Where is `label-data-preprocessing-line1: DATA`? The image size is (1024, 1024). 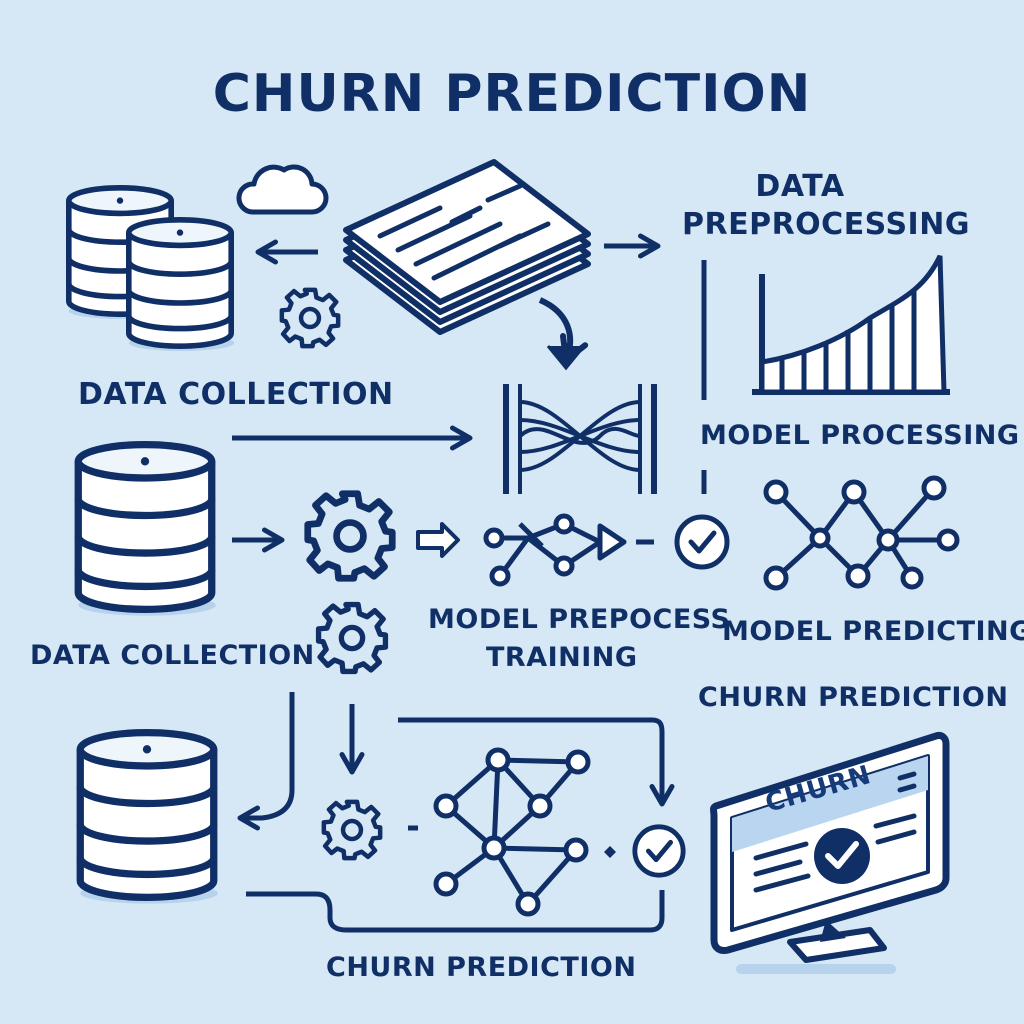
label-data-preprocessing-line1: DATA is located at coordinates (800, 186).